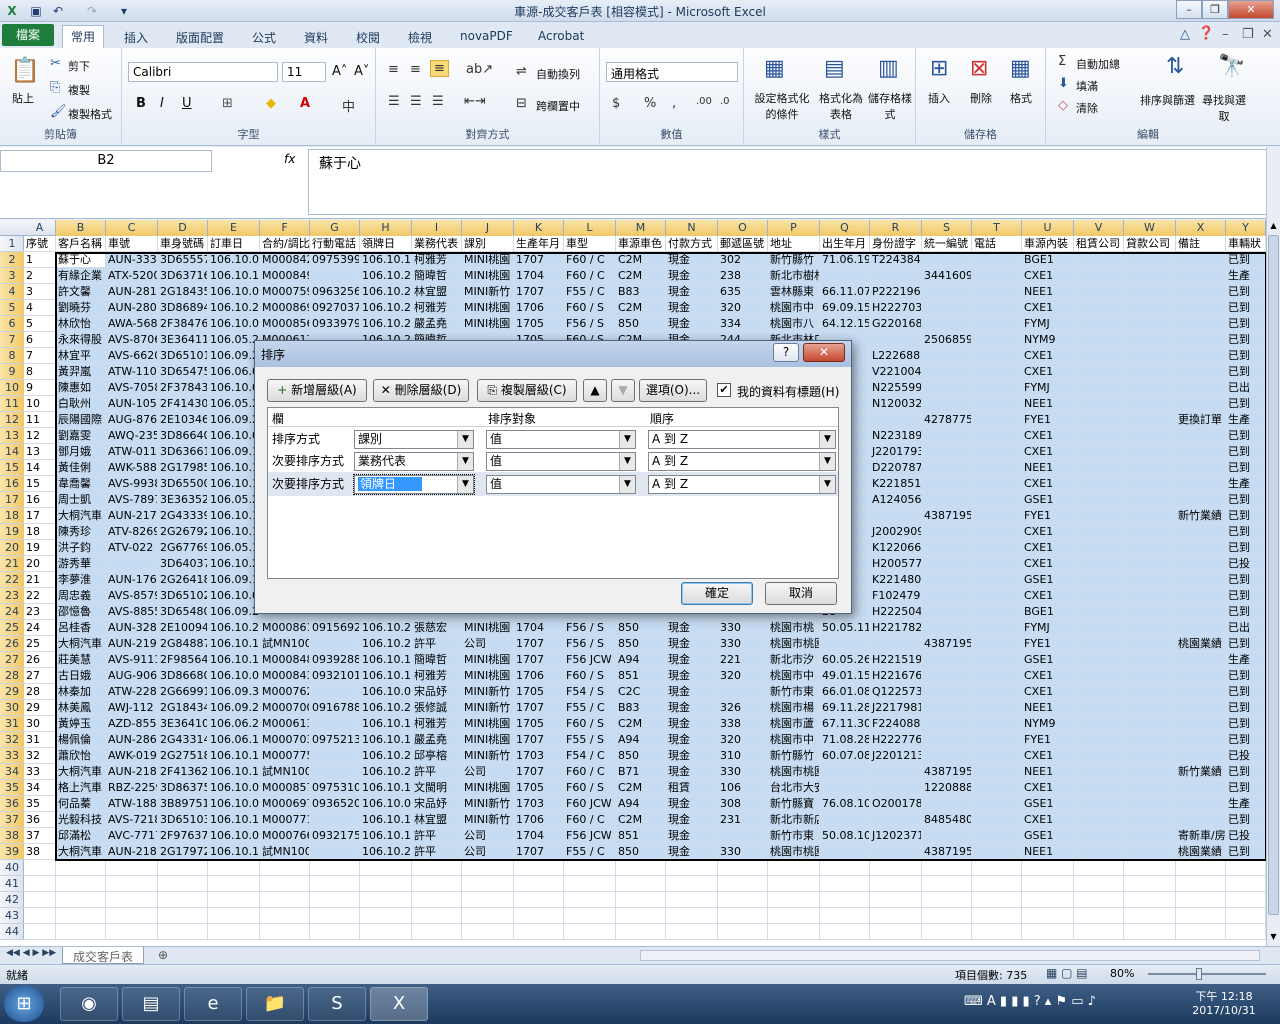 Image resolution: width=1280 pixels, height=1024 pixels. I want to click on cell: 2, so click(40, 276).